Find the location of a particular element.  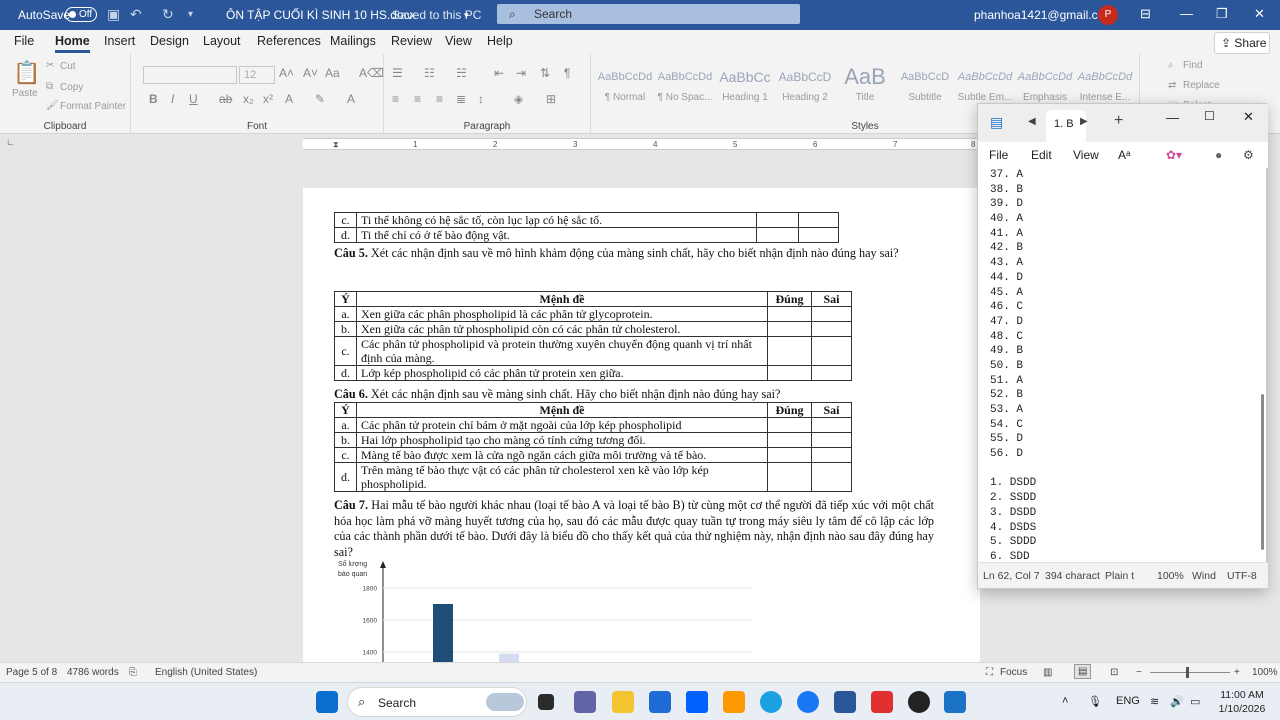

align-right-icon: ≡ is located at coordinates (439, 99).